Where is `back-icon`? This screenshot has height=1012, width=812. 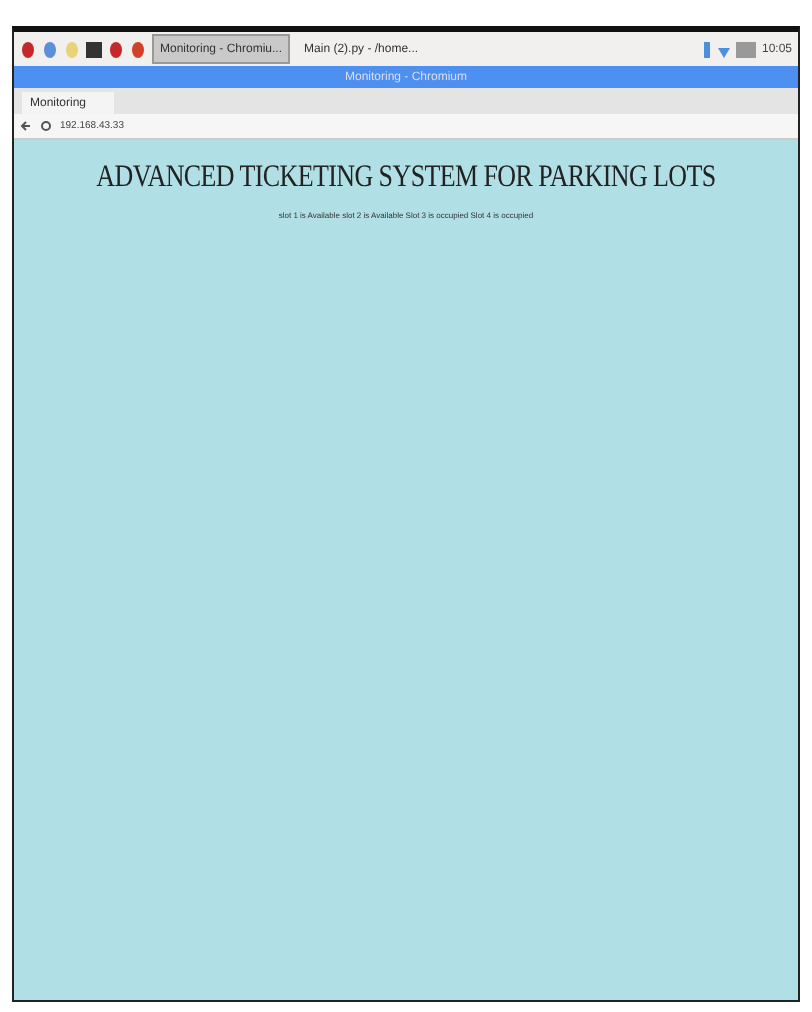
back-icon is located at coordinates (26, 126).